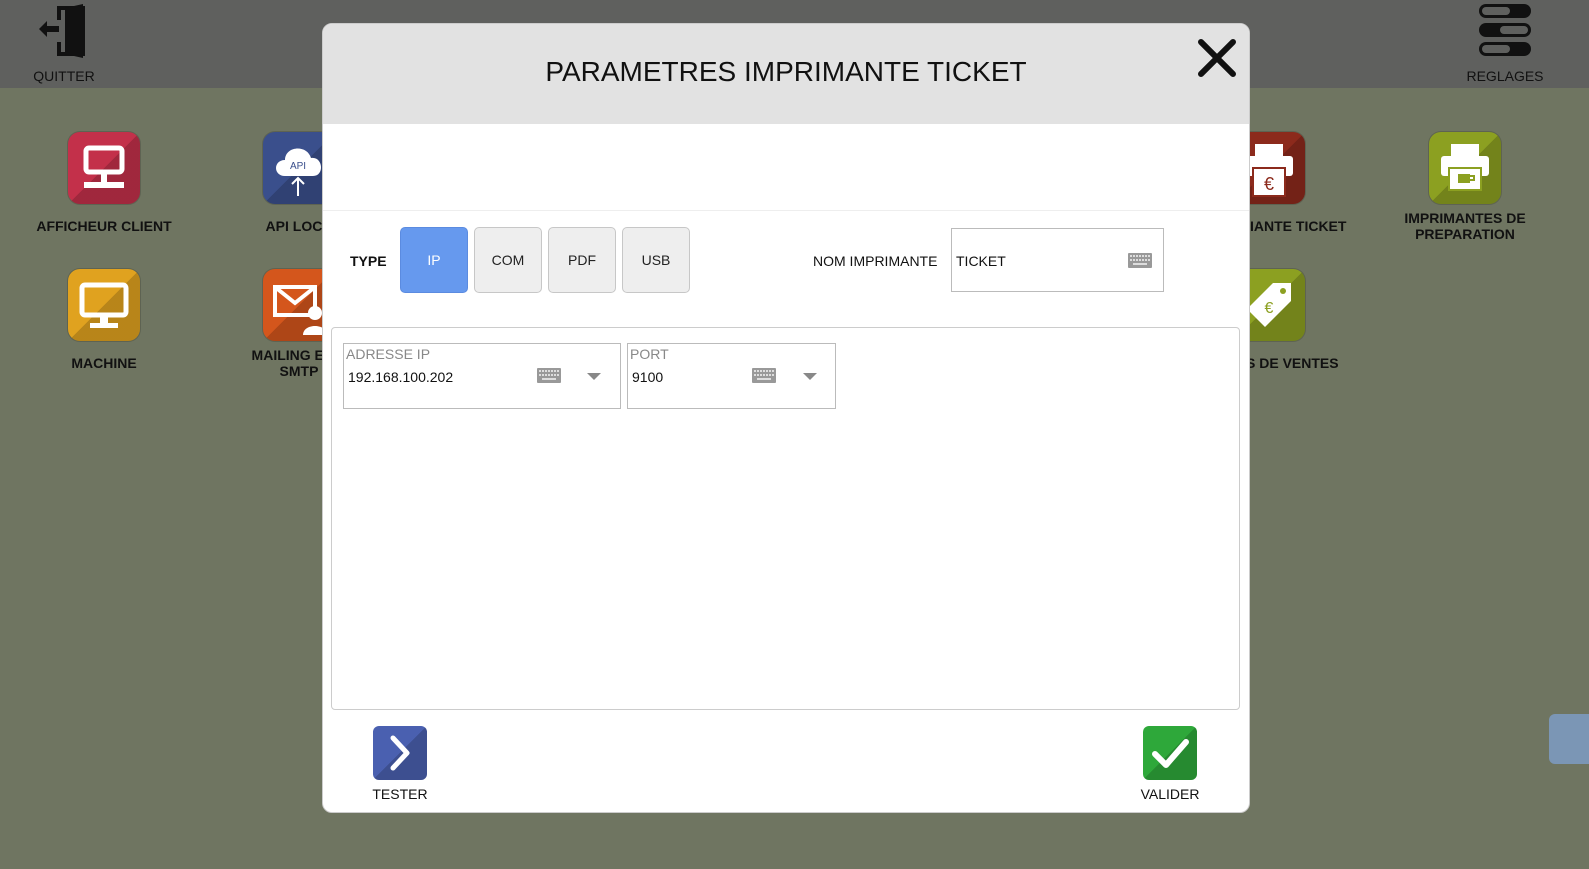 The image size is (1589, 869). What do you see at coordinates (482, 376) in the screenshot?
I see `ip-address-field: ADRESSE IP 192.168.100.202` at bounding box center [482, 376].